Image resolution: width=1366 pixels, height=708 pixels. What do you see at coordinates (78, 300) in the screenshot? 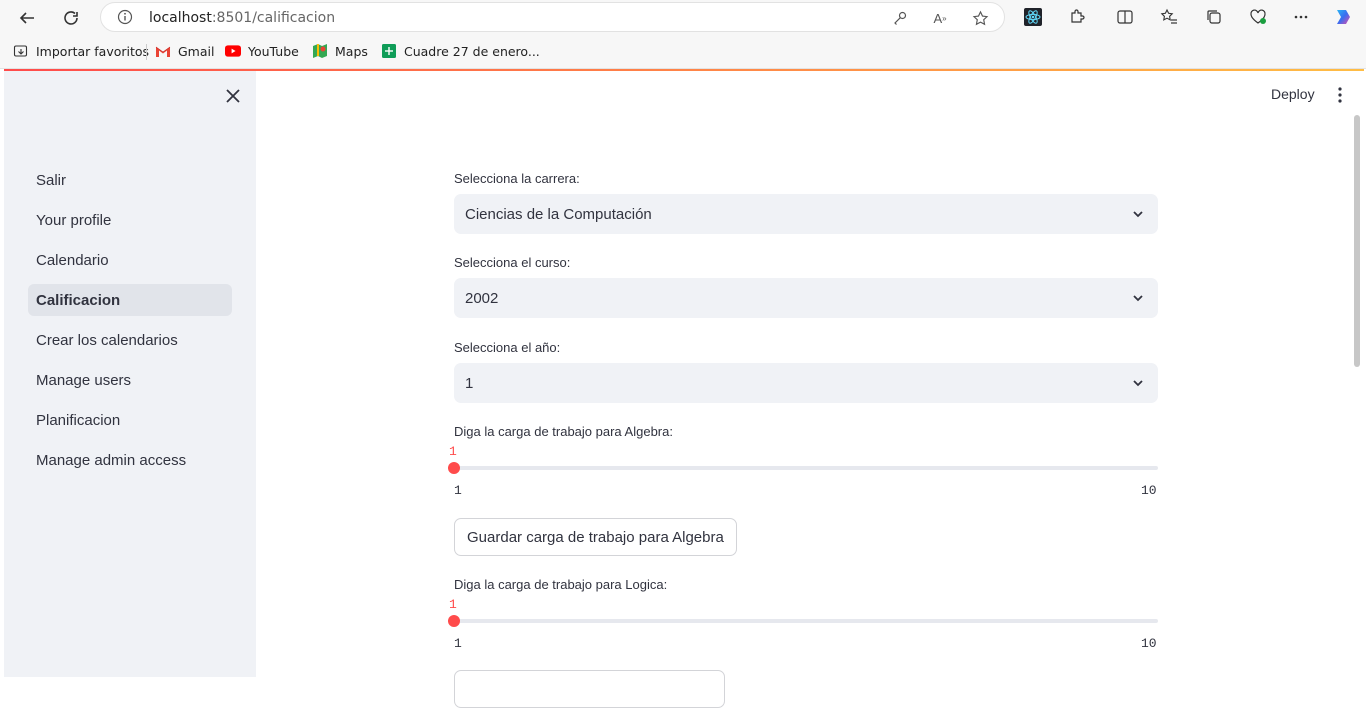
I see `sidebar-item-label: Calificacion` at bounding box center [78, 300].